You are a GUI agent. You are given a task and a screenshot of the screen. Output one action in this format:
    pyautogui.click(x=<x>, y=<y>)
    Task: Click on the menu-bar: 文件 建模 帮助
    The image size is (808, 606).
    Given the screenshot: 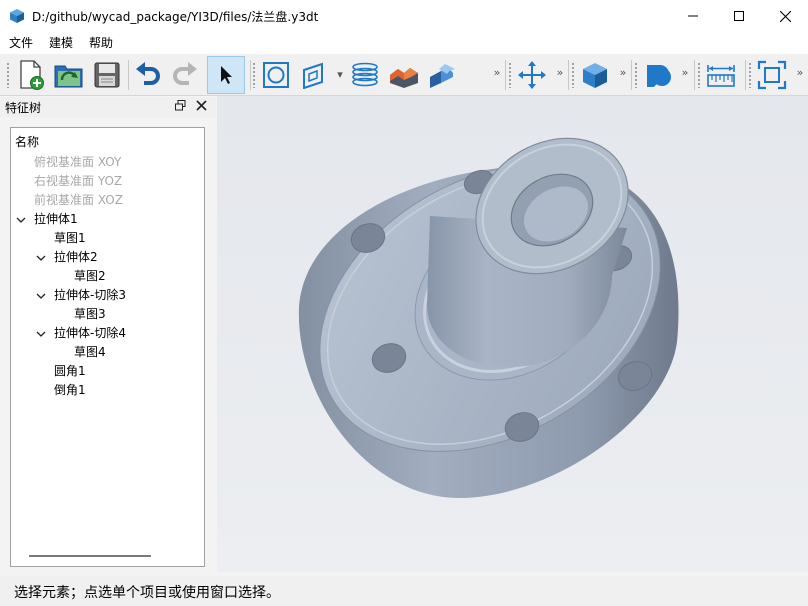 What is the action you would take?
    pyautogui.click(x=404, y=43)
    